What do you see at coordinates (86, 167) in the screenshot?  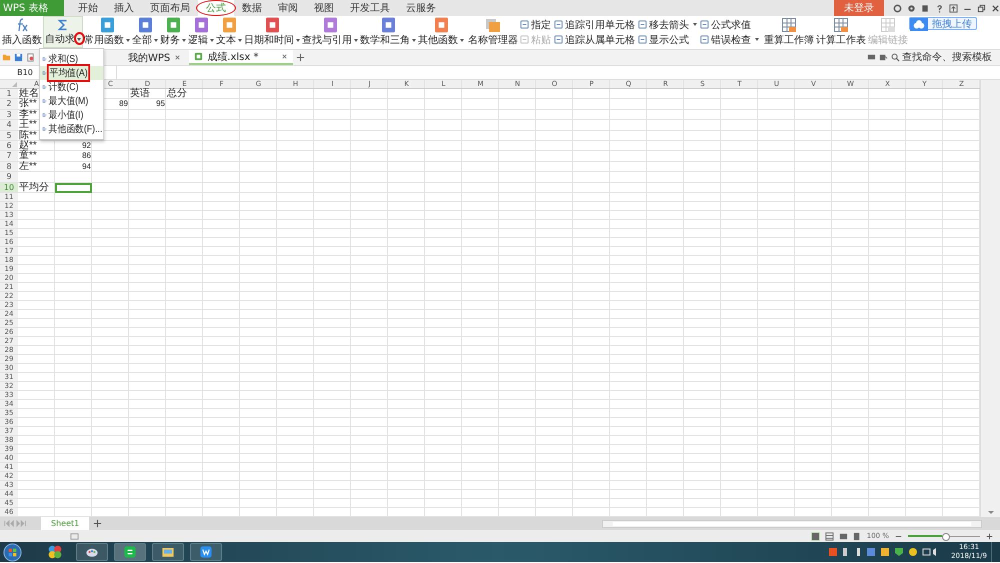 I see `table-cell-text: 94` at bounding box center [86, 167].